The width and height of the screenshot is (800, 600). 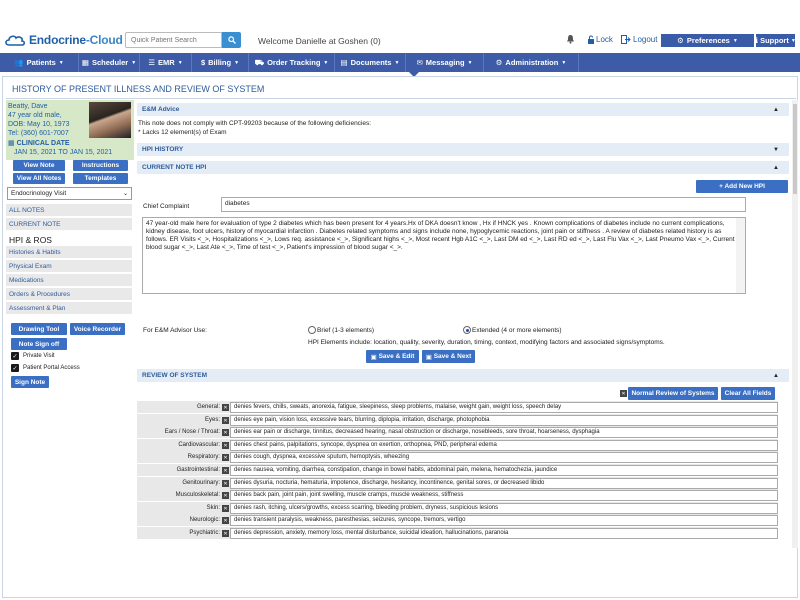 What do you see at coordinates (231, 40) in the screenshot?
I see `search-button` at bounding box center [231, 40].